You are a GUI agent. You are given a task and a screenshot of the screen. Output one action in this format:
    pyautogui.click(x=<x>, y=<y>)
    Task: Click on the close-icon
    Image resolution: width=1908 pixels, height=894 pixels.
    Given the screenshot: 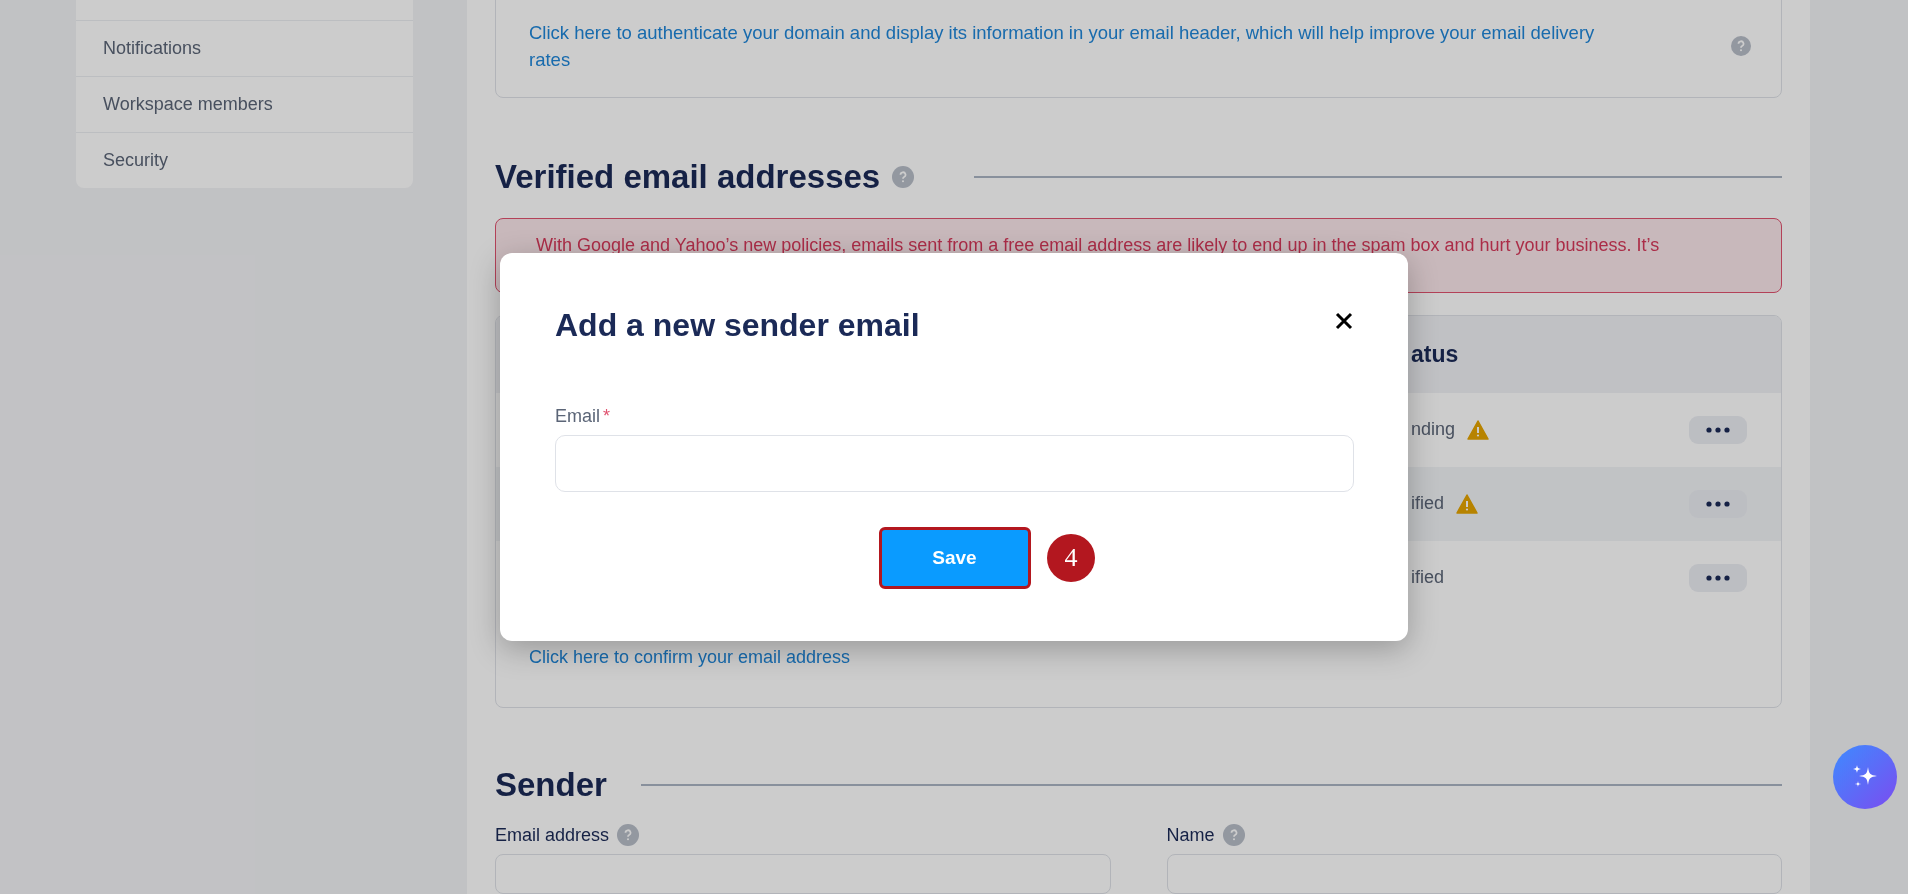 What is the action you would take?
    pyautogui.click(x=1344, y=321)
    